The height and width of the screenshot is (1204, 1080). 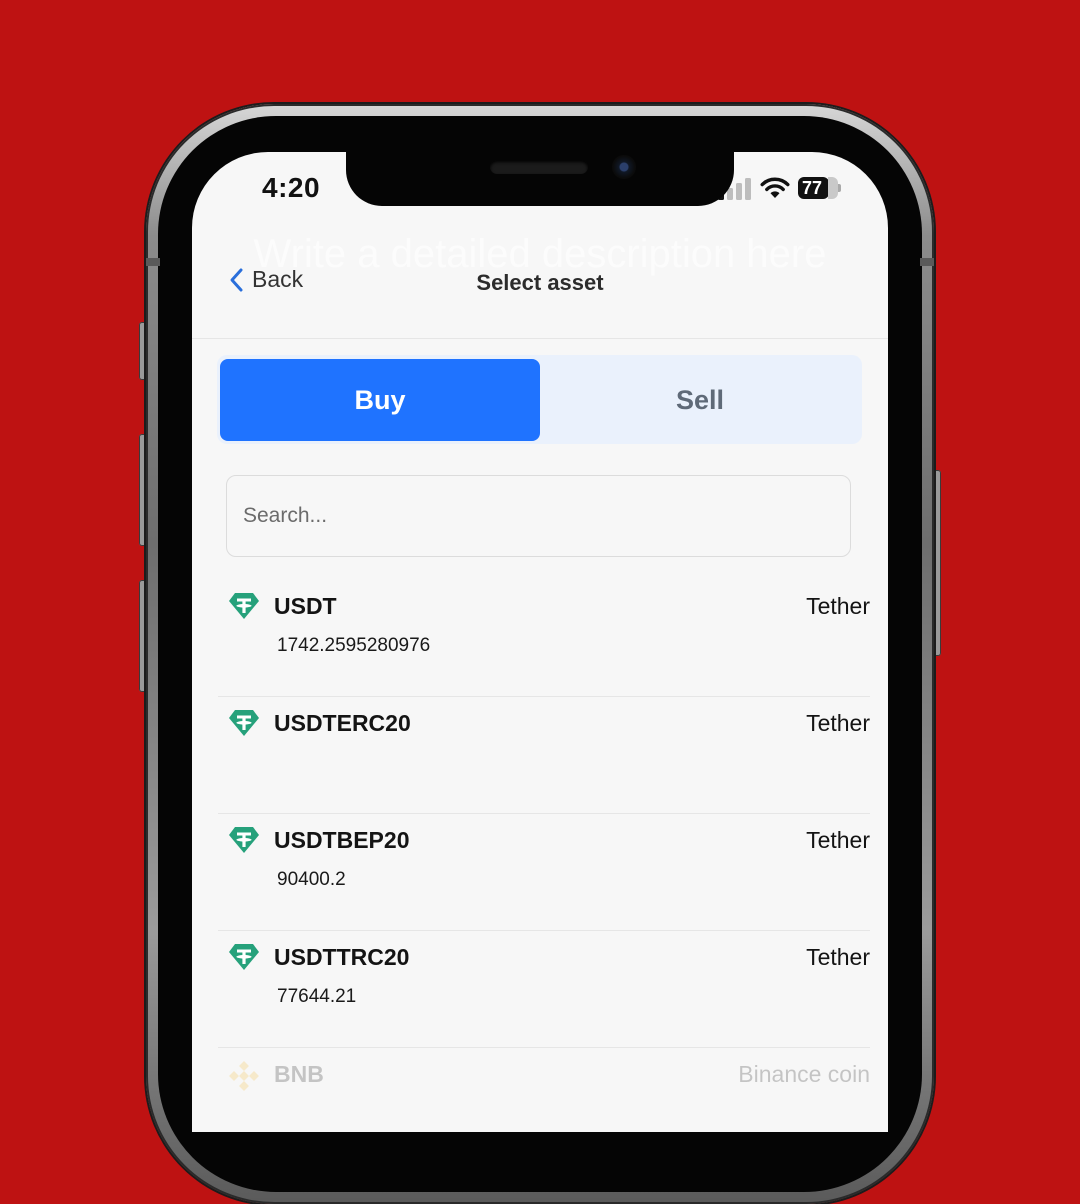 What do you see at coordinates (380, 400) in the screenshot?
I see `tab-buy: Buy` at bounding box center [380, 400].